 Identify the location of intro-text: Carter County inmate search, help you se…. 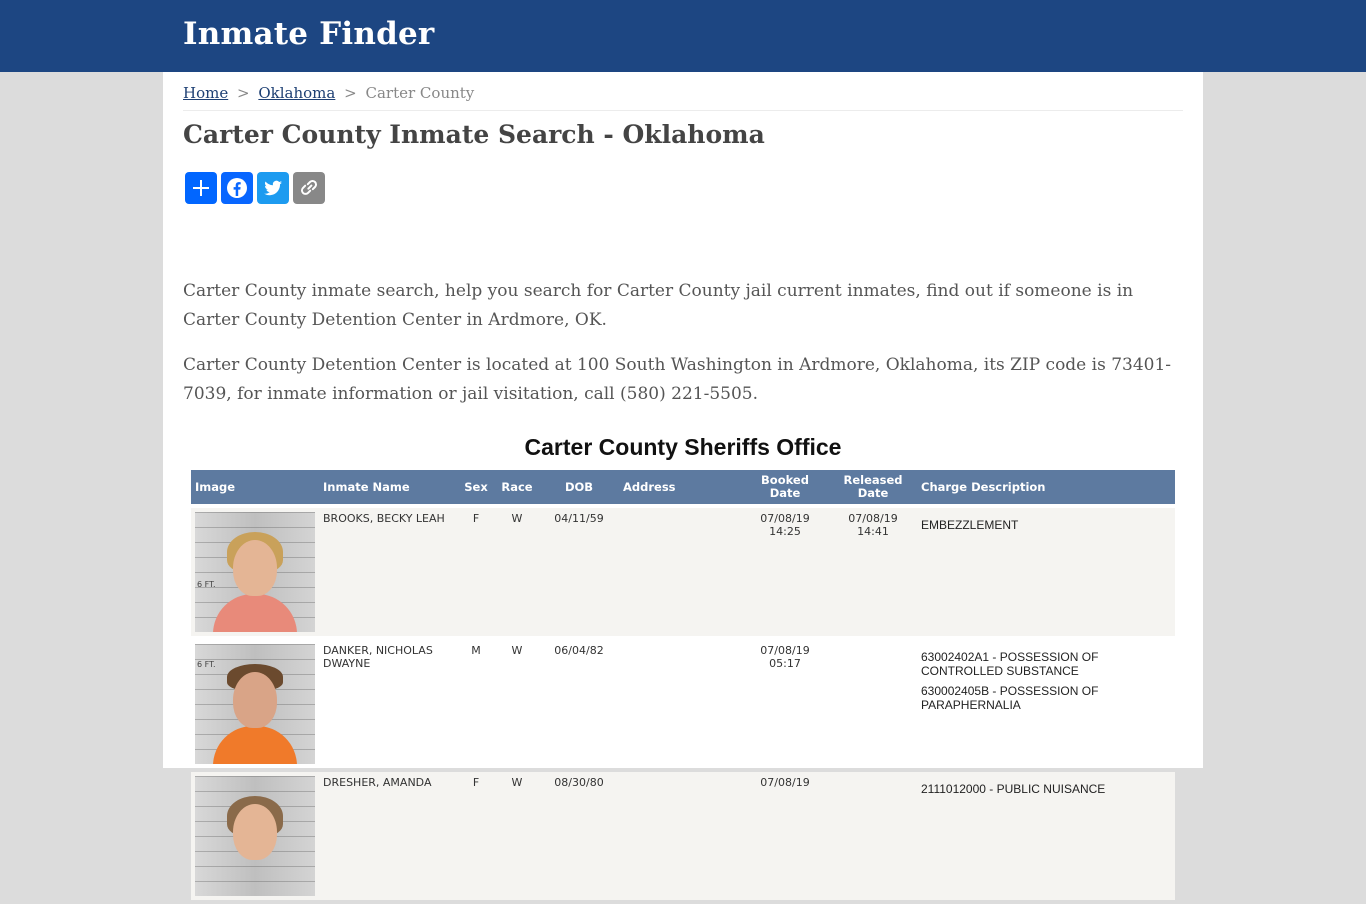
(683, 351).